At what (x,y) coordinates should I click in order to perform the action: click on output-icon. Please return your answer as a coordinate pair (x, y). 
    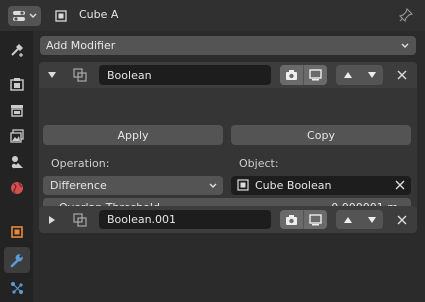
    Looking at the image, I should click on (17, 111).